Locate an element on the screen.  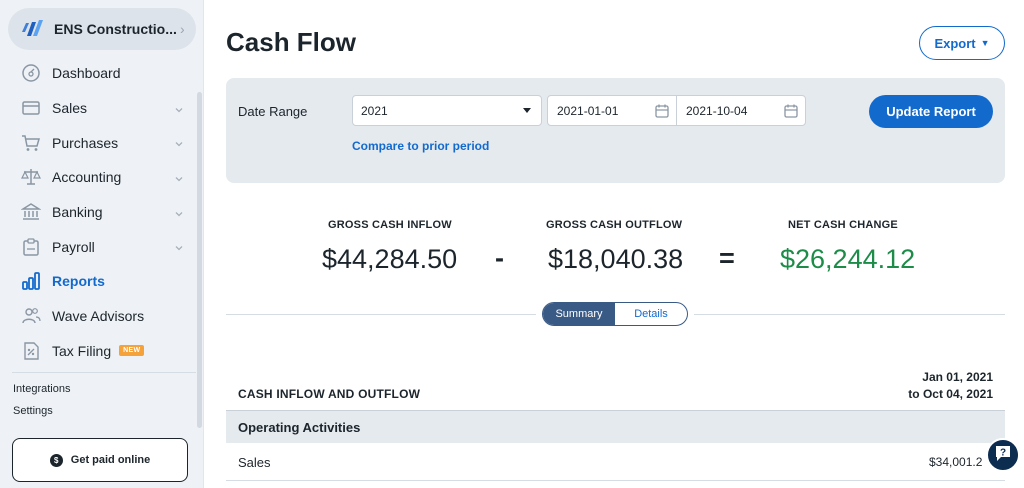
date-range-value: 2021 is located at coordinates (374, 111).